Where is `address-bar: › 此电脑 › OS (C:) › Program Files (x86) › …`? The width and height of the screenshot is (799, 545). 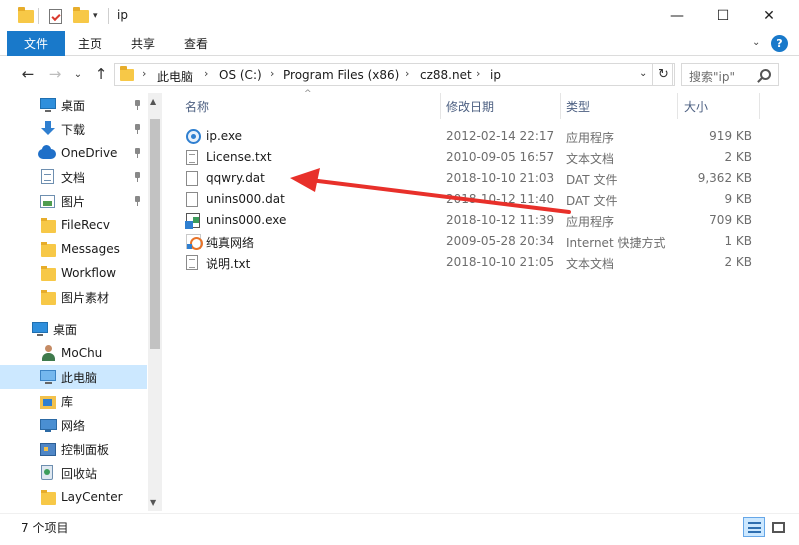 address-bar: › 此电脑 › OS (C:) › Program Files (x86) › … is located at coordinates (393, 74).